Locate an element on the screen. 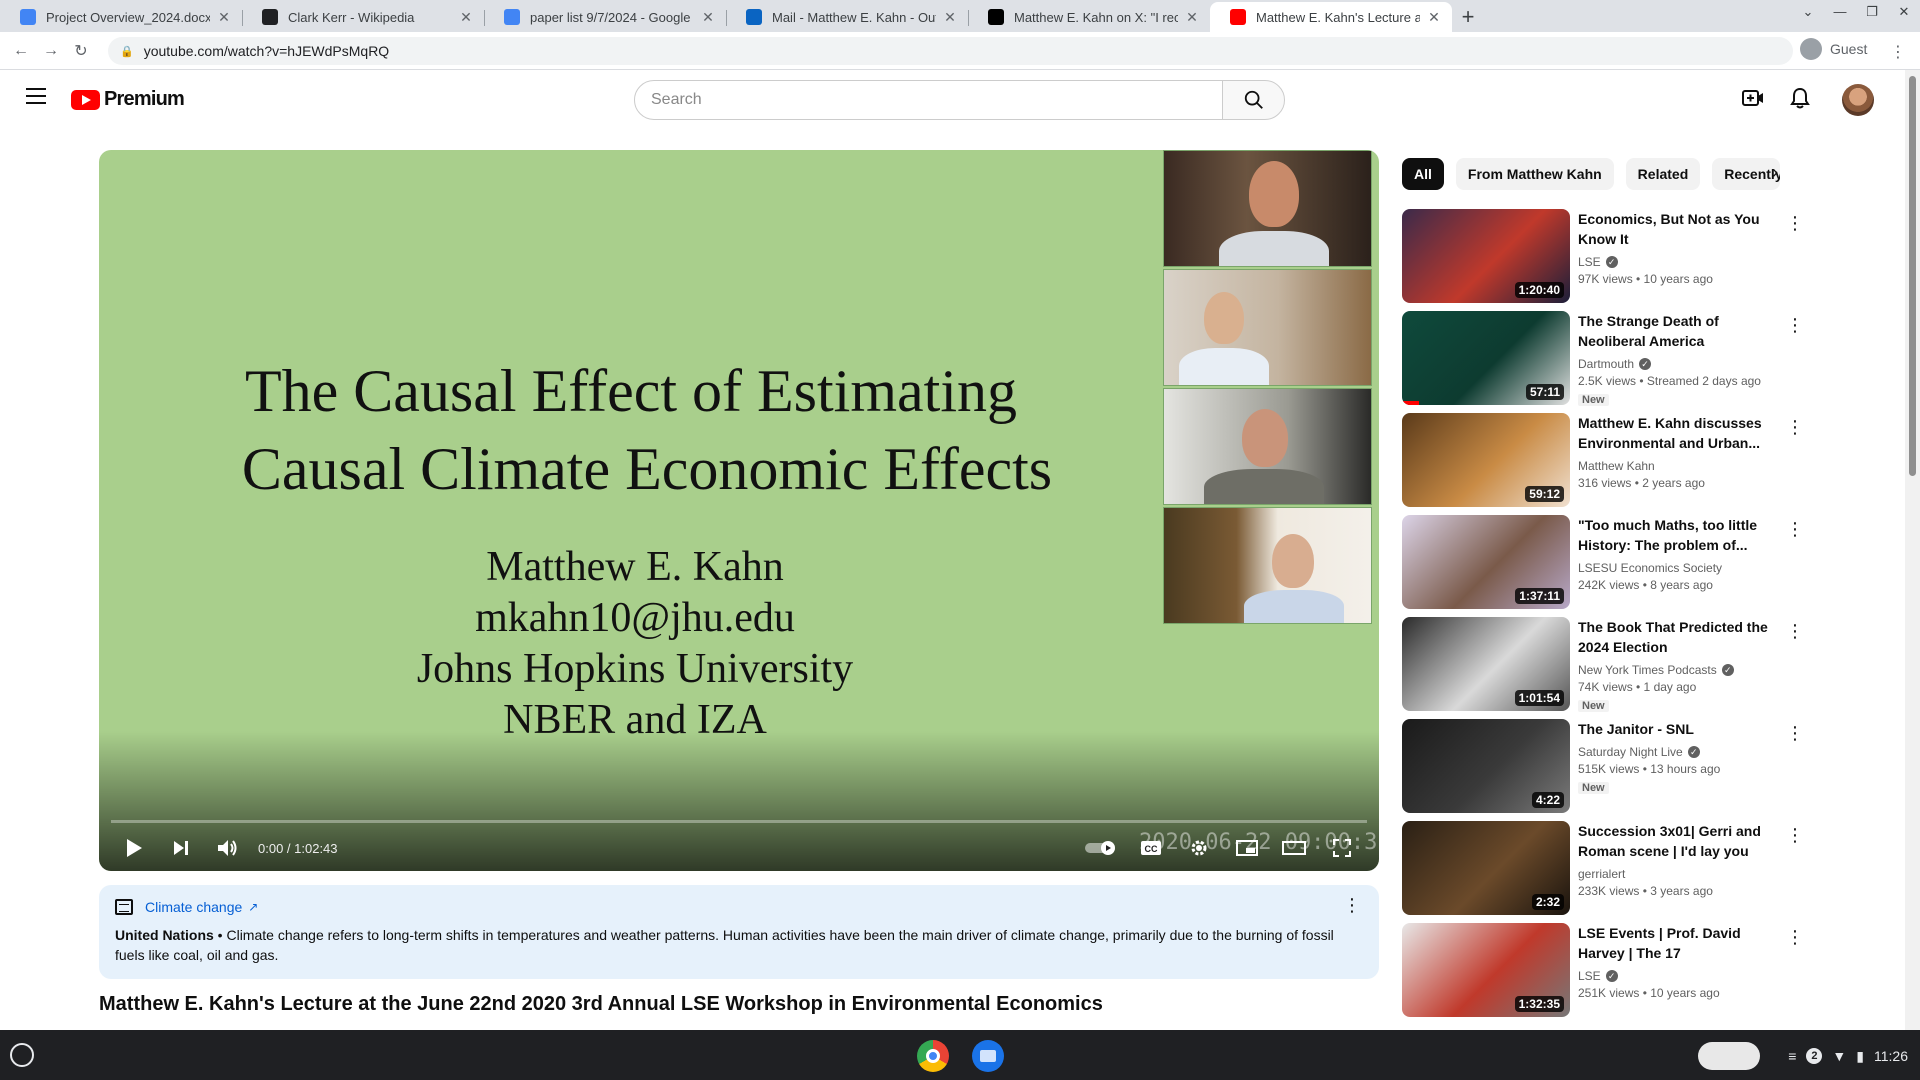 This screenshot has height=1080, width=1920. video-thumbnail: 1:01:54 is located at coordinates (1486, 664).